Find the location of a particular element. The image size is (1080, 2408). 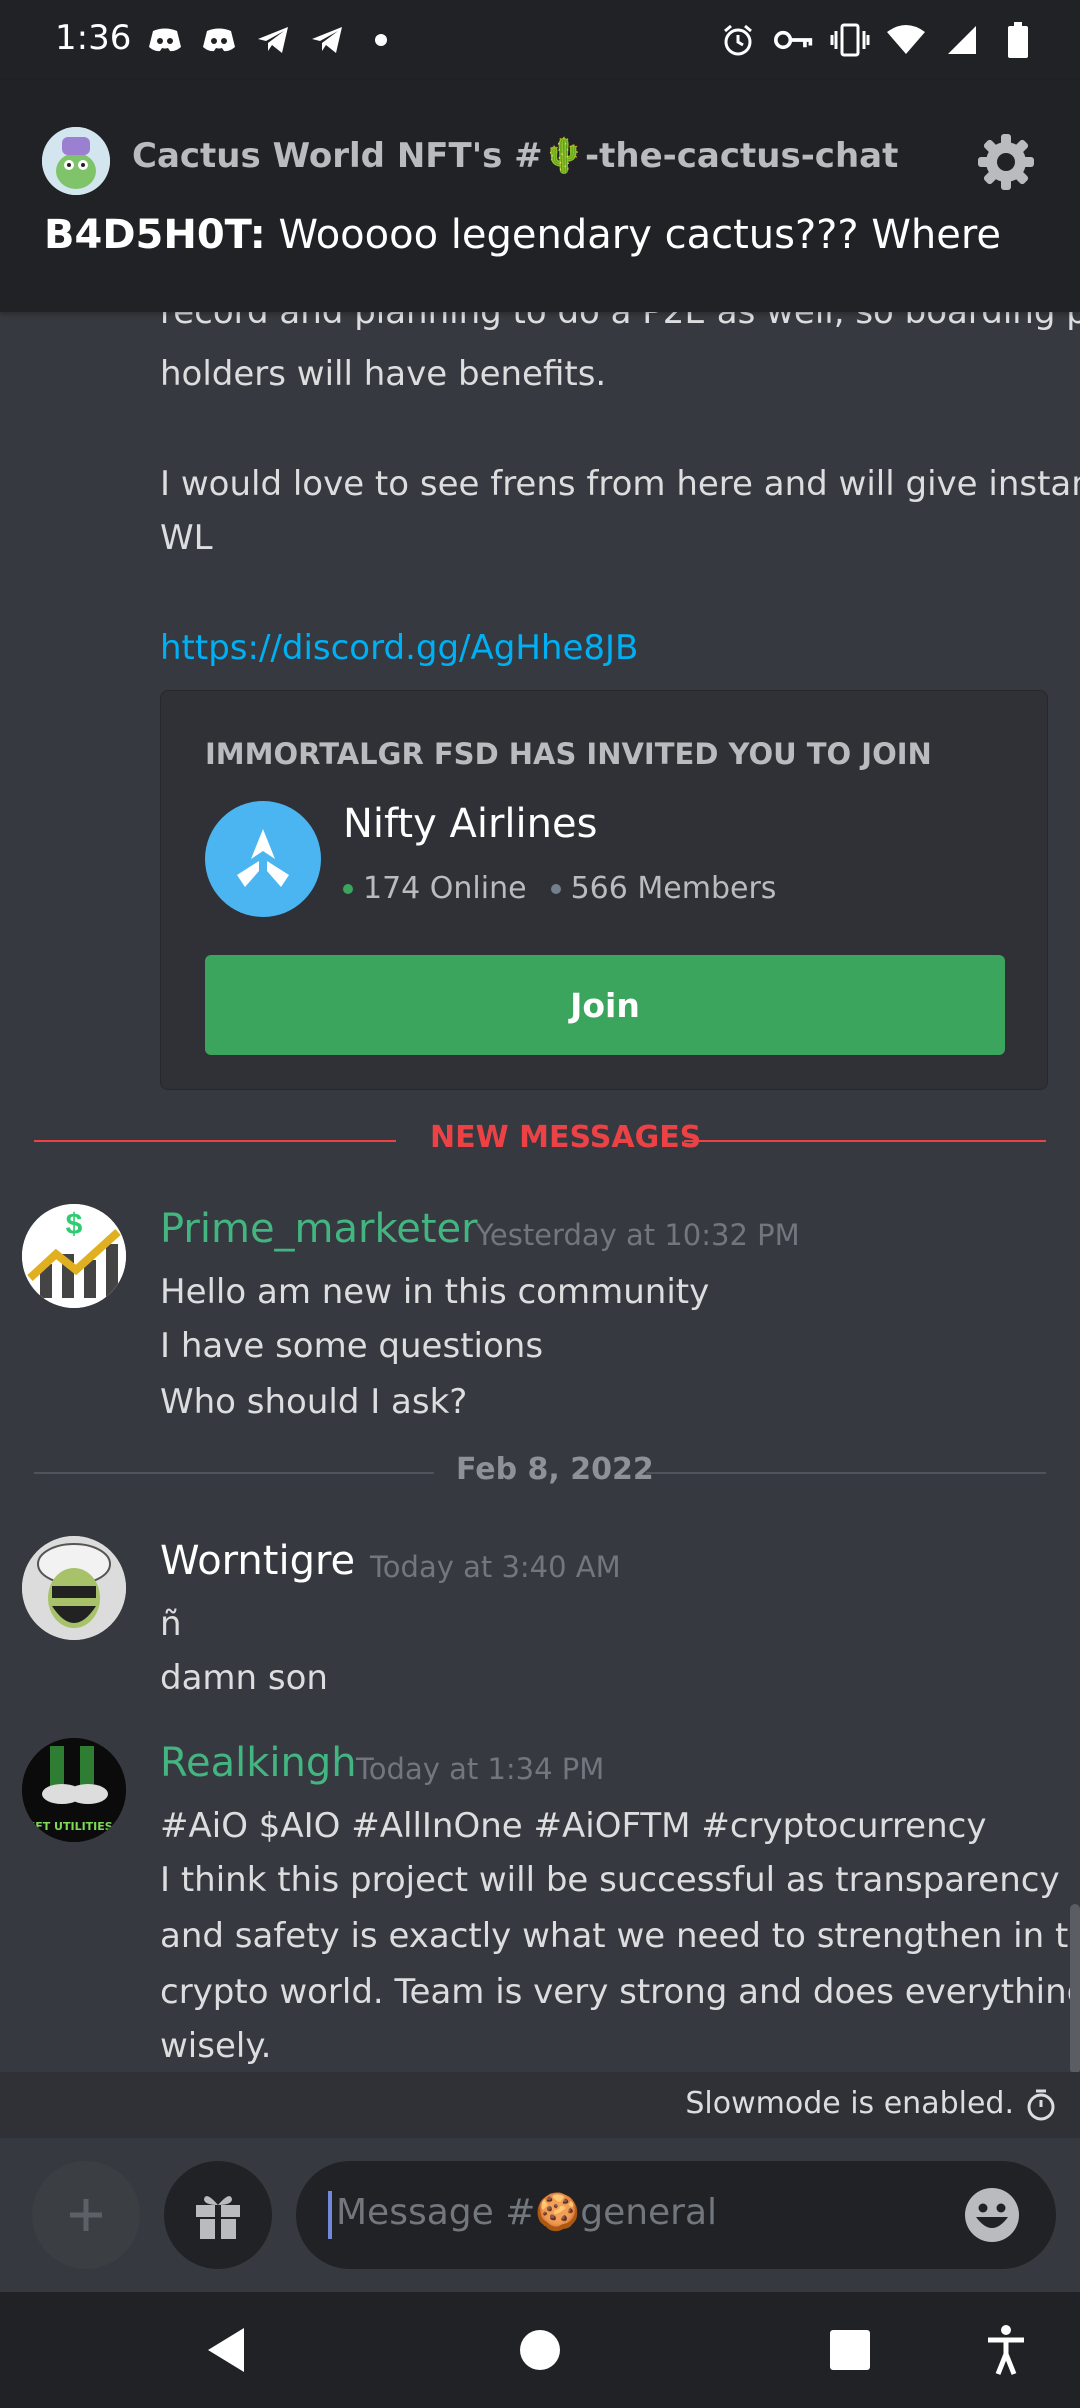

channel-title: Cactus World NFT's #🌵-the-cactus-chat is located at coordinates (515, 156).